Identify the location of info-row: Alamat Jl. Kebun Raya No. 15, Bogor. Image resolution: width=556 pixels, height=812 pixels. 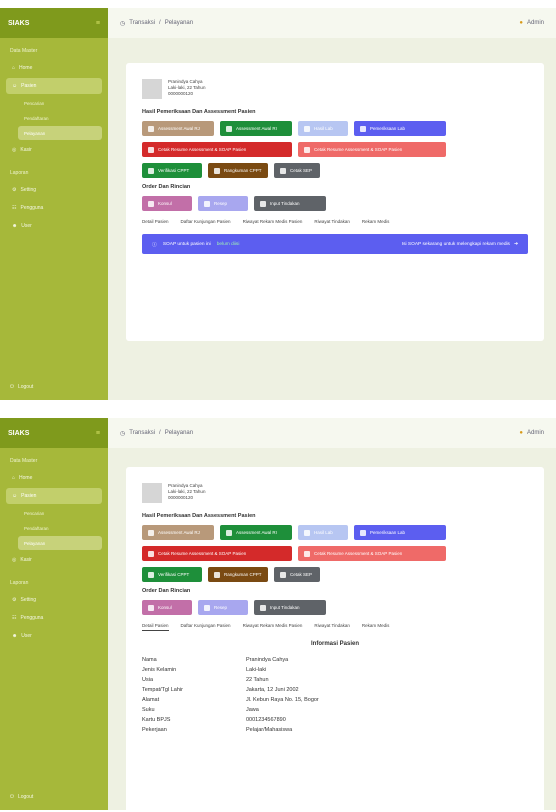
(230, 700).